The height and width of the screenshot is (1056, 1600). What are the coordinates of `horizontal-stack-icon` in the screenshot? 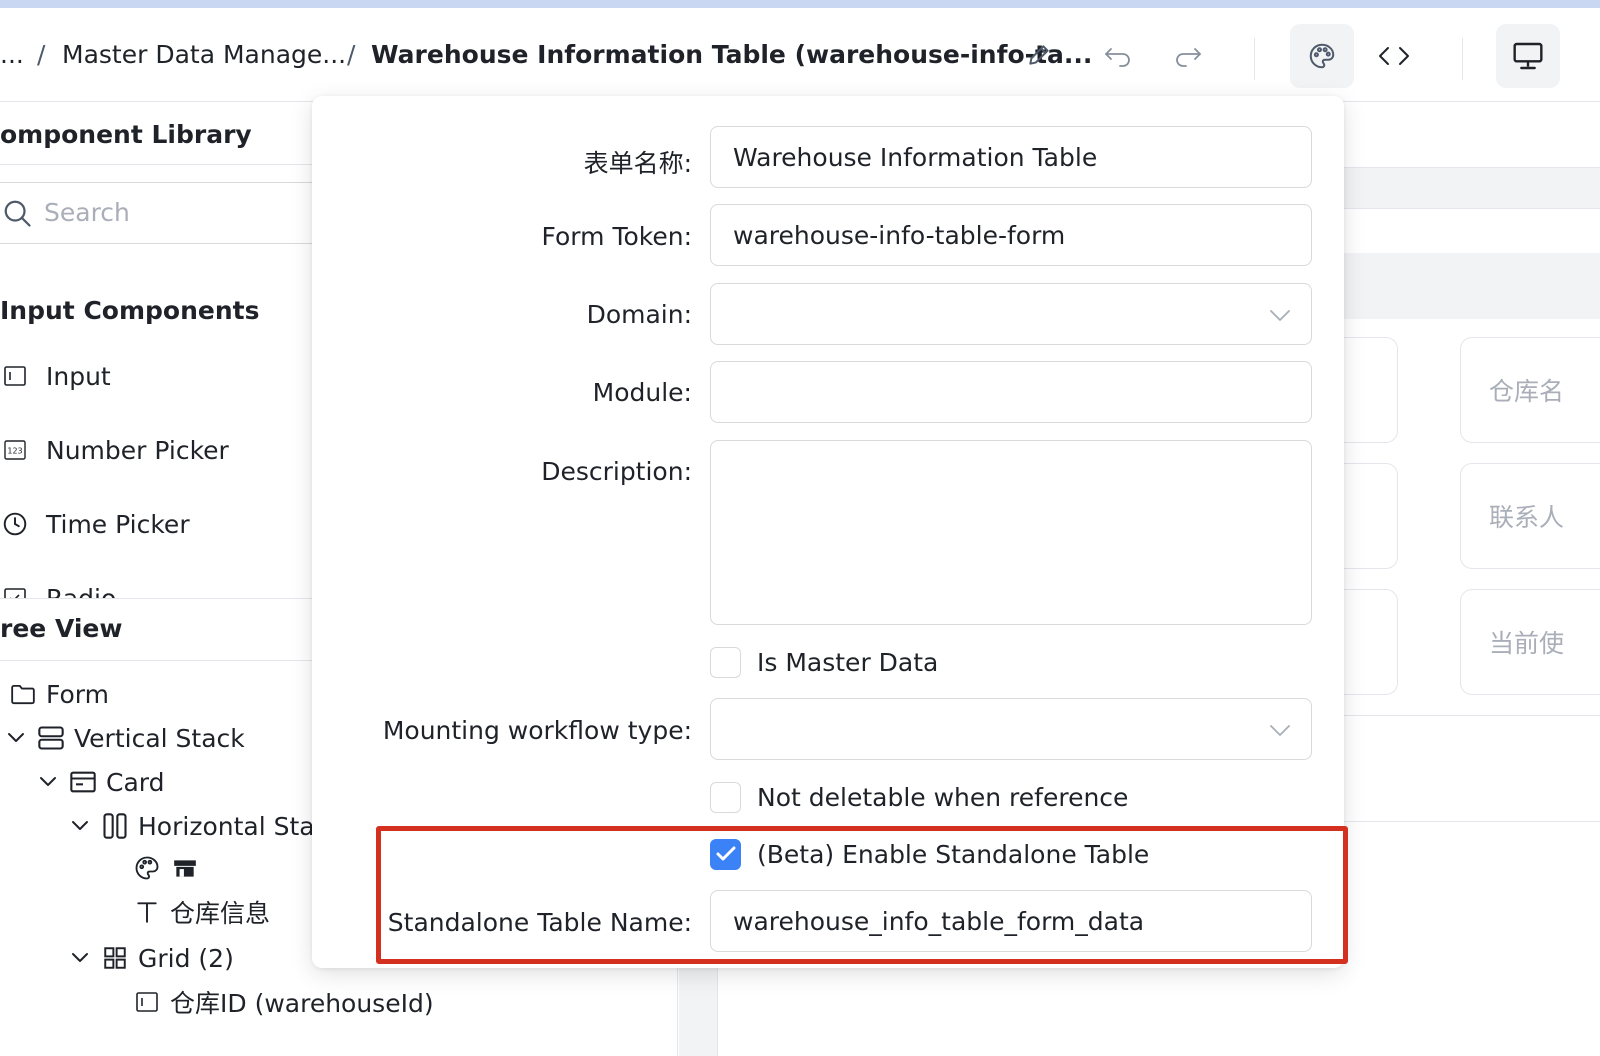 It's located at (115, 826).